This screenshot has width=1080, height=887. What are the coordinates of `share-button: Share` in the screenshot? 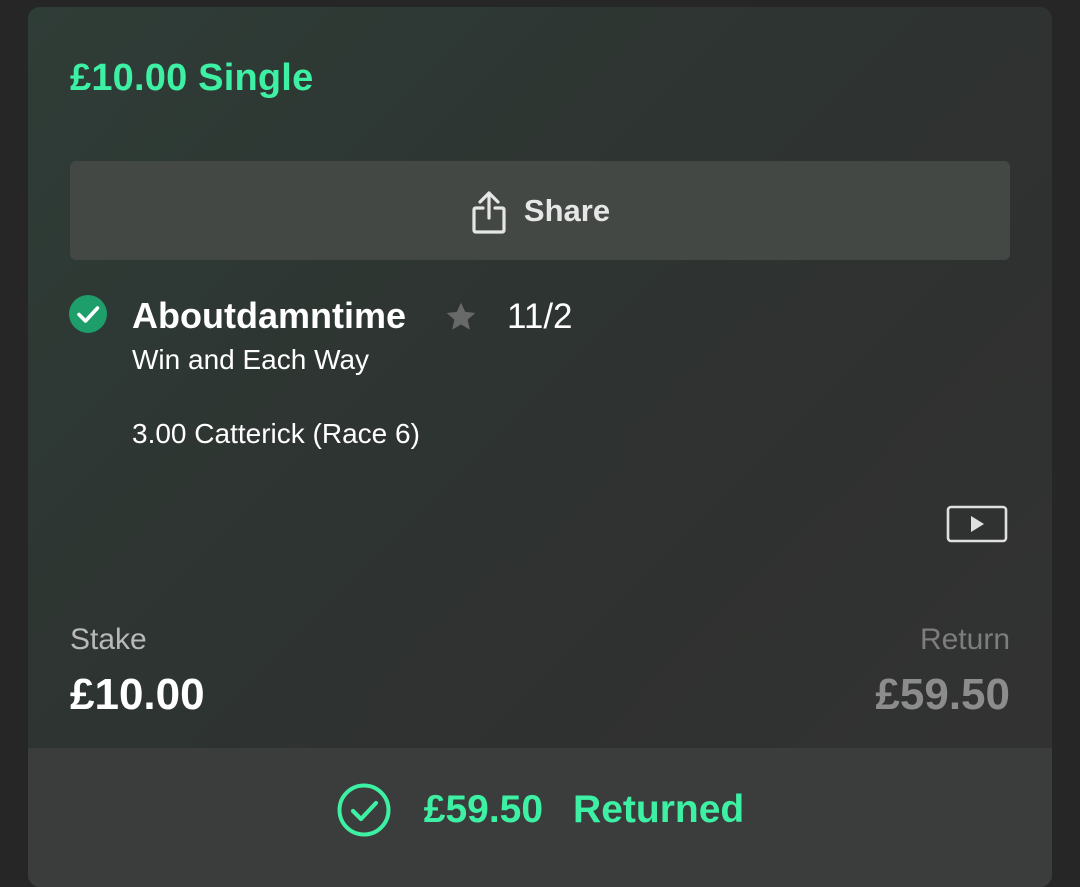 It's located at (540, 210).